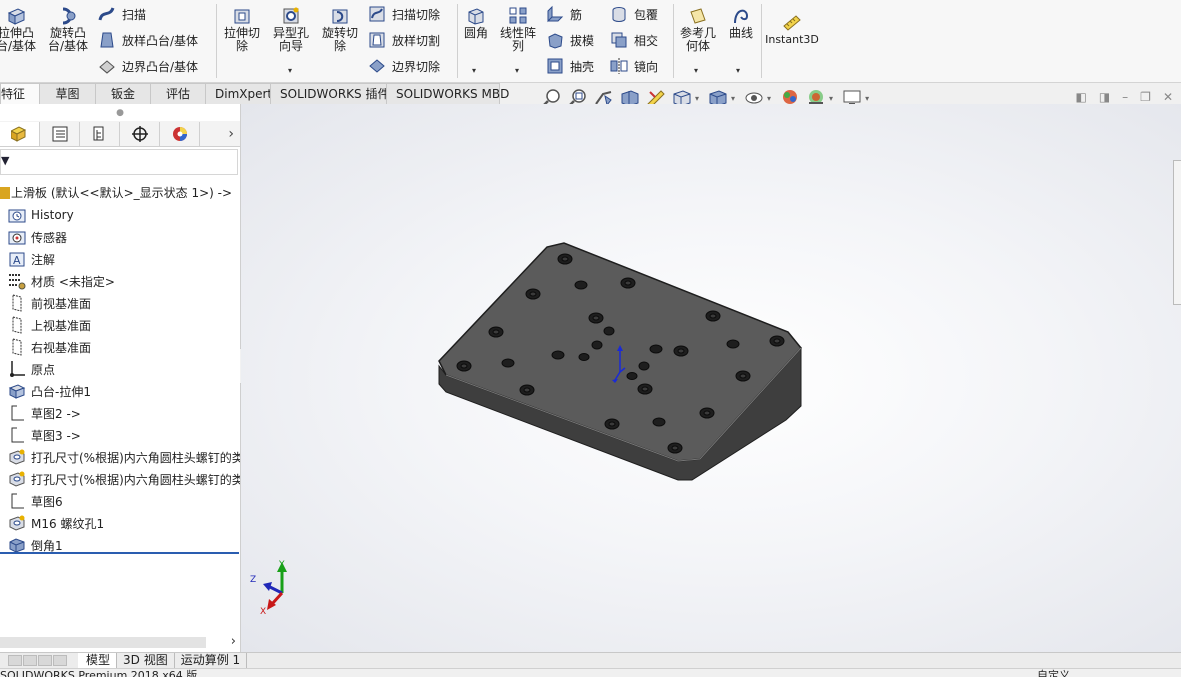 The height and width of the screenshot is (677, 1181). Describe the element at coordinates (1177, 232) in the screenshot. I see `task-pane-tabs` at that location.